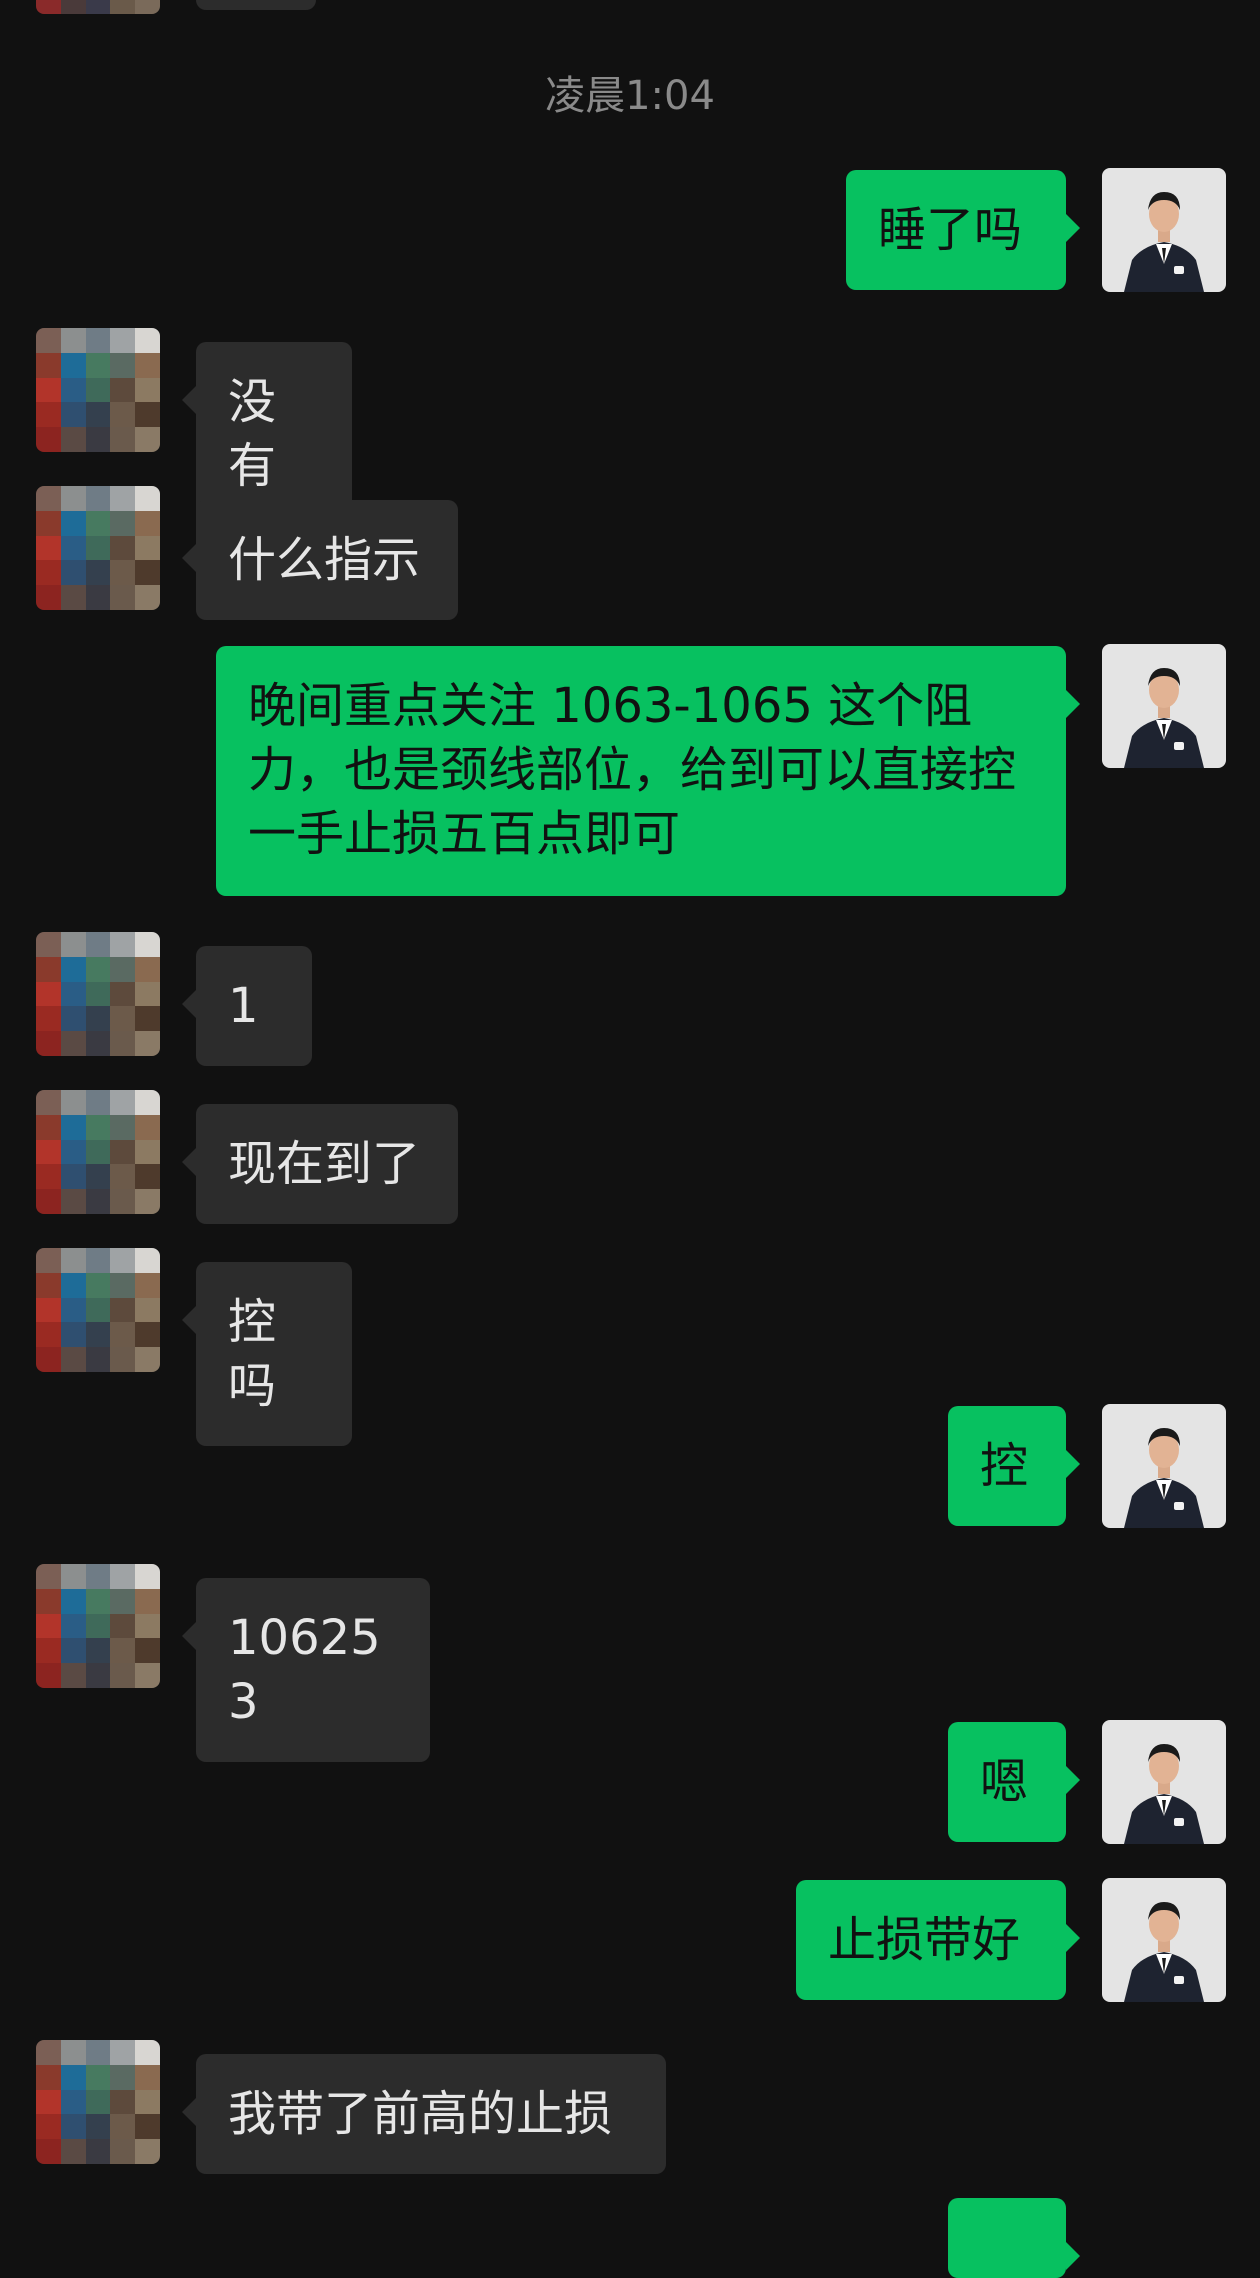 This screenshot has width=1260, height=2278. What do you see at coordinates (267, 434) in the screenshot?
I see `incoming-message-bubble: 没有` at bounding box center [267, 434].